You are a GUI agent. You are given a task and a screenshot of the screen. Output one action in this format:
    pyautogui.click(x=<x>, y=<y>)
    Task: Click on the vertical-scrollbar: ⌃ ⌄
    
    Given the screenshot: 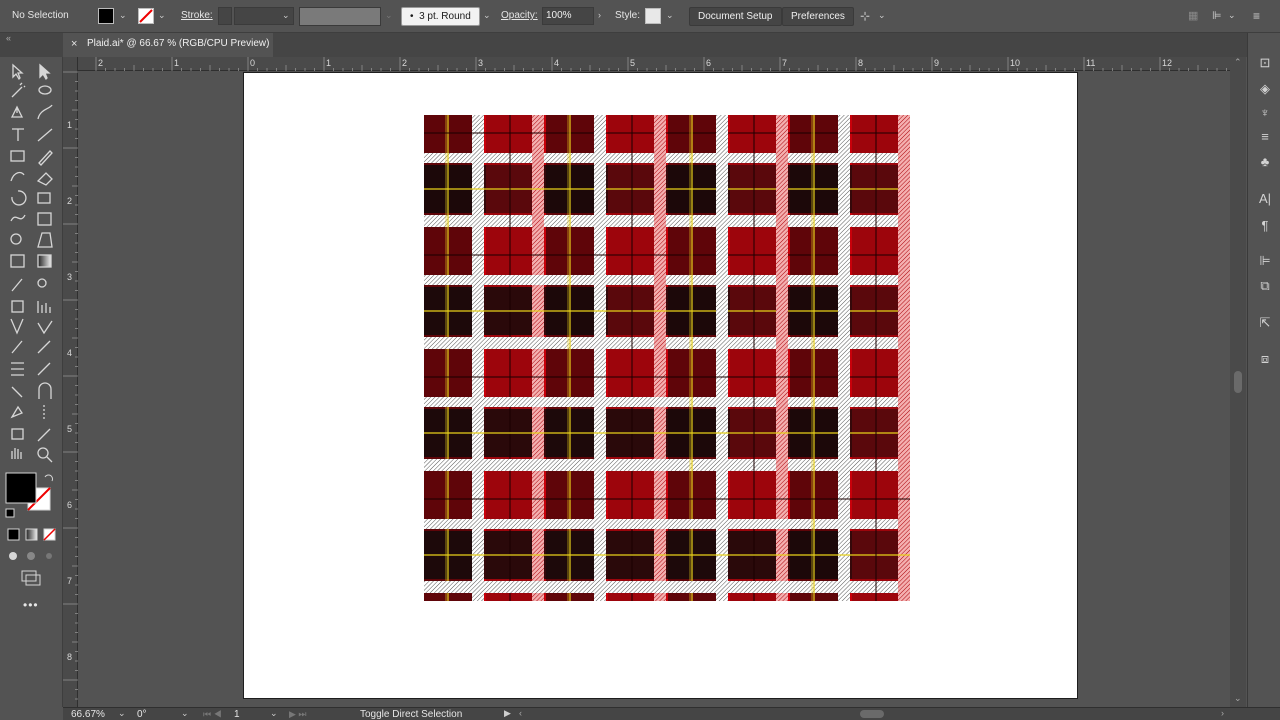 What is the action you would take?
    pyautogui.click(x=1238, y=382)
    